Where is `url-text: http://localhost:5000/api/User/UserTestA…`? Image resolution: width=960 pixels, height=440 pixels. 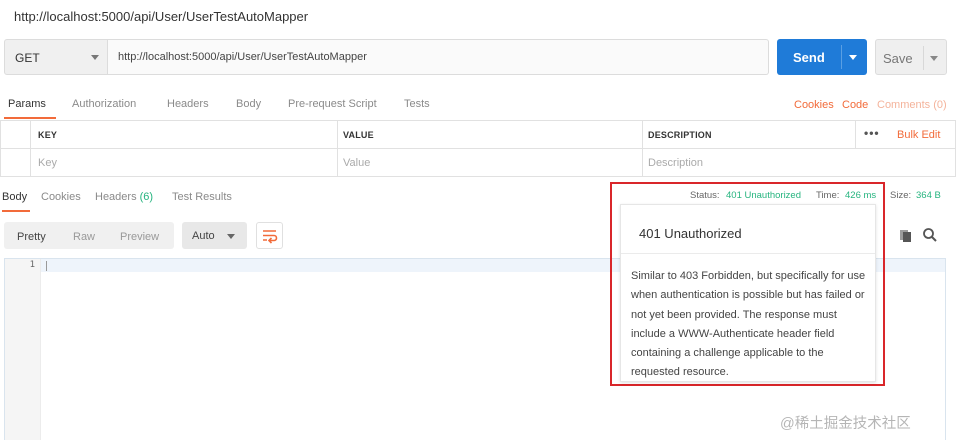 url-text: http://localhost:5000/api/User/UserTestA… is located at coordinates (242, 57).